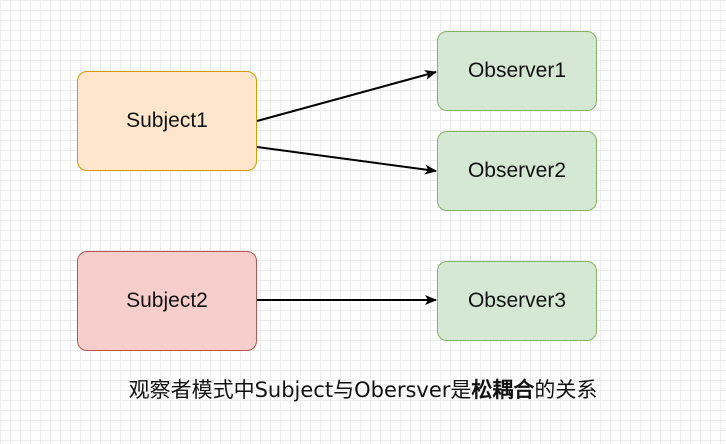 Image resolution: width=726 pixels, height=444 pixels. I want to click on caption-text-after: 的关系, so click(566, 390).